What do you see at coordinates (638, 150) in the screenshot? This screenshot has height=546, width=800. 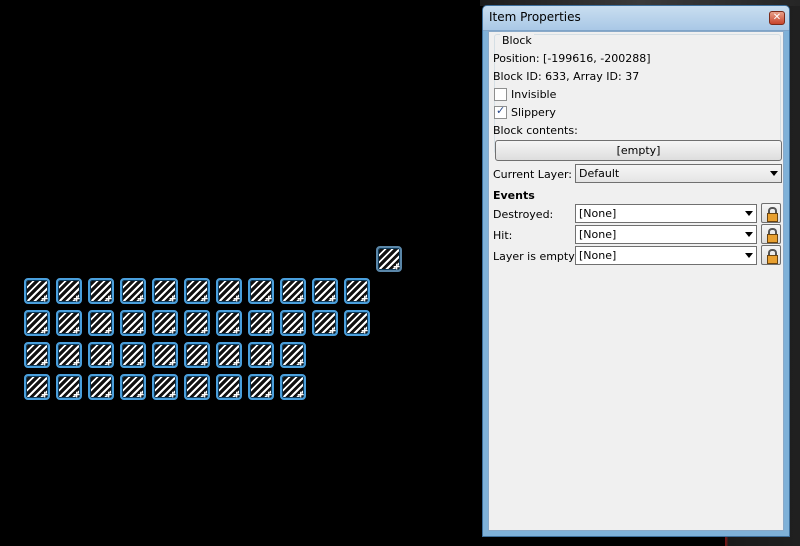 I see `block-contents-button: [empty]` at bounding box center [638, 150].